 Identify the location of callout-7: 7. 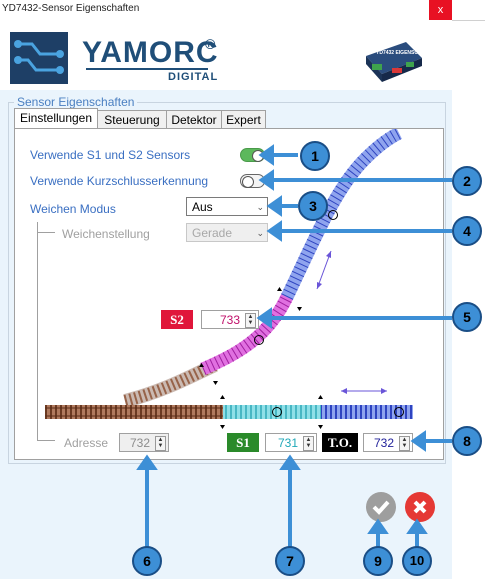
(290, 561).